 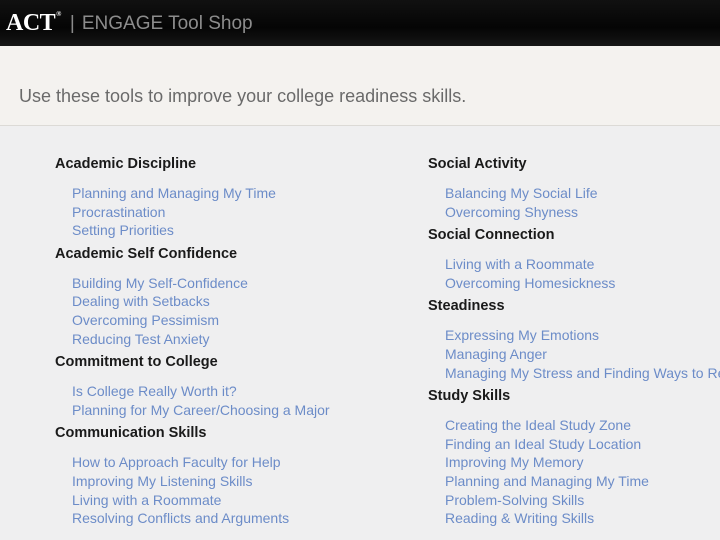 What do you see at coordinates (233, 391) in the screenshot?
I see `tool-link-is-college-really-worth-it: Is College Really Worth it?` at bounding box center [233, 391].